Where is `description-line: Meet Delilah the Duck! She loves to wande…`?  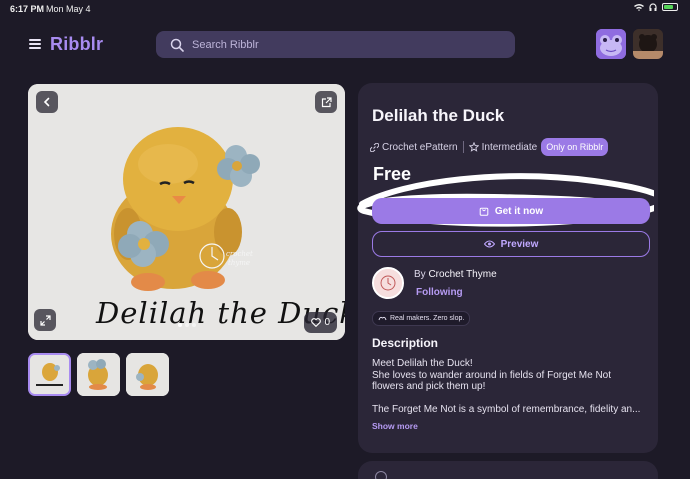
description-line: Meet Delilah the Duck! She loves to wande… is located at coordinates (492, 375).